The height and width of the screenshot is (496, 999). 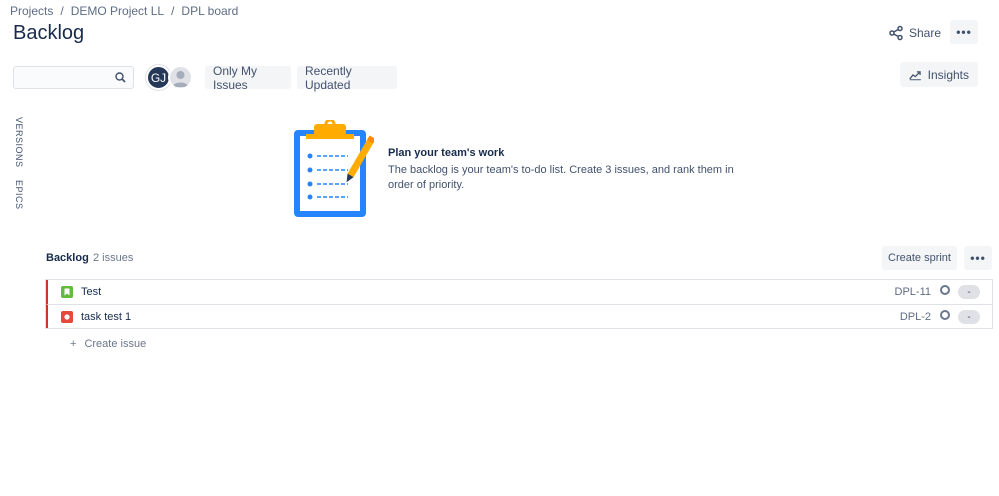 I want to click on backlog-more-button: •••, so click(x=978, y=258).